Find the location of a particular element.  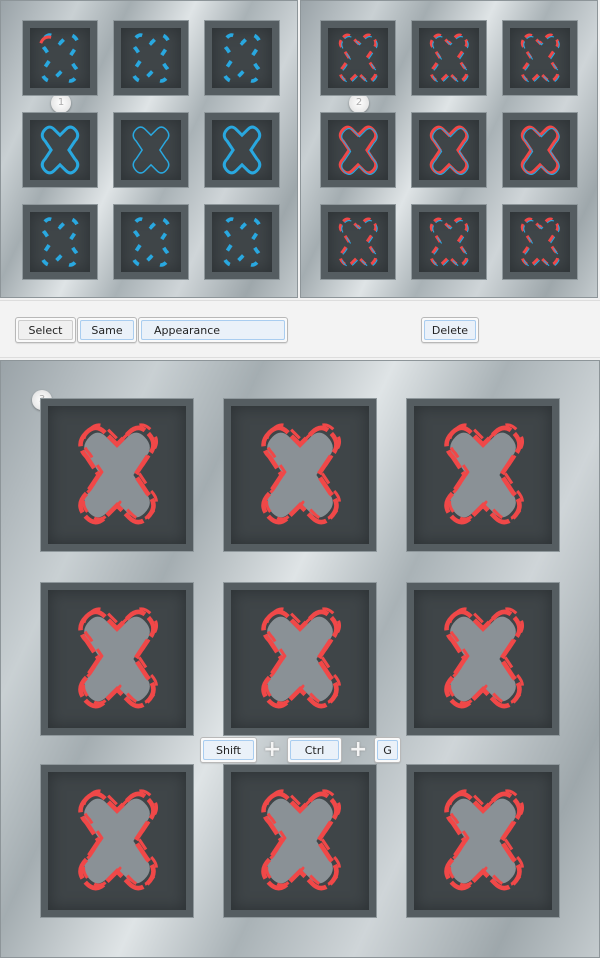

step-badge-1: 1 is located at coordinates (61, 103).